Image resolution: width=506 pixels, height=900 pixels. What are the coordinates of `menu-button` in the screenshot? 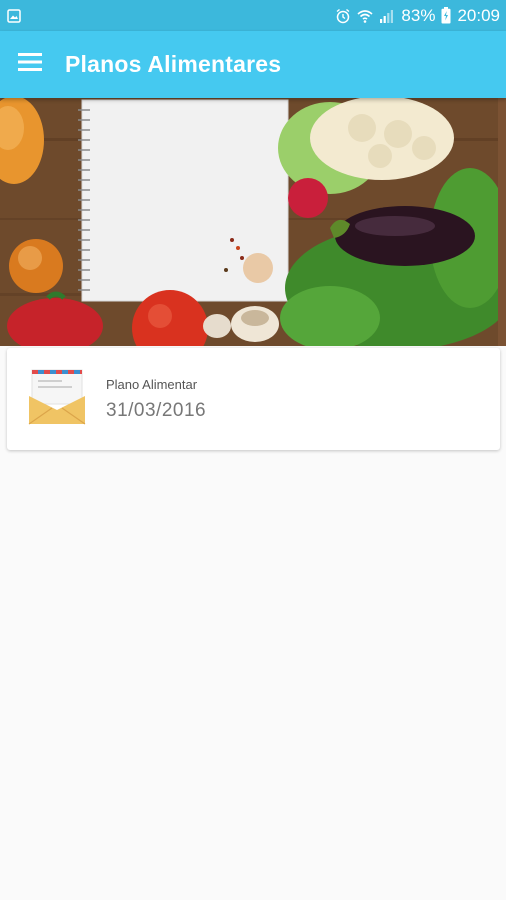 It's located at (30, 64).